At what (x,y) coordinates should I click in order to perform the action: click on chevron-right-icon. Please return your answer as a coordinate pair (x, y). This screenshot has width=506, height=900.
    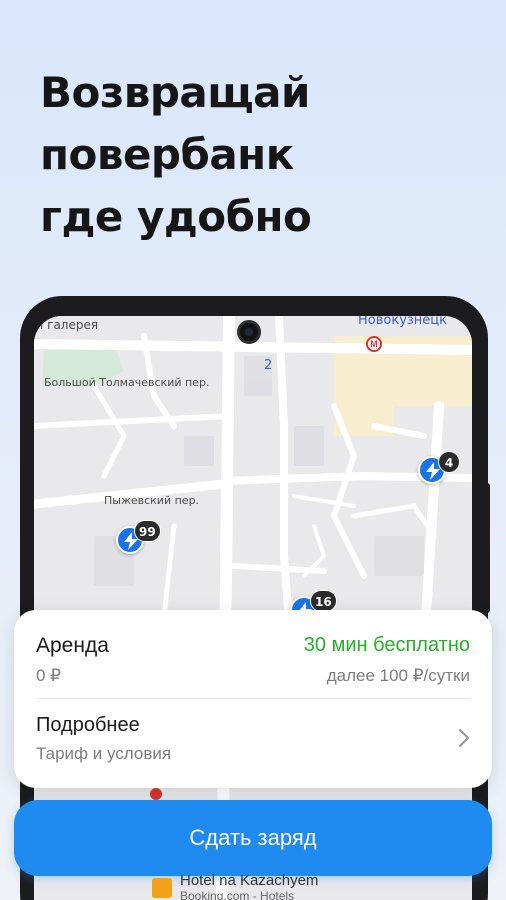
    Looking at the image, I should click on (464, 738).